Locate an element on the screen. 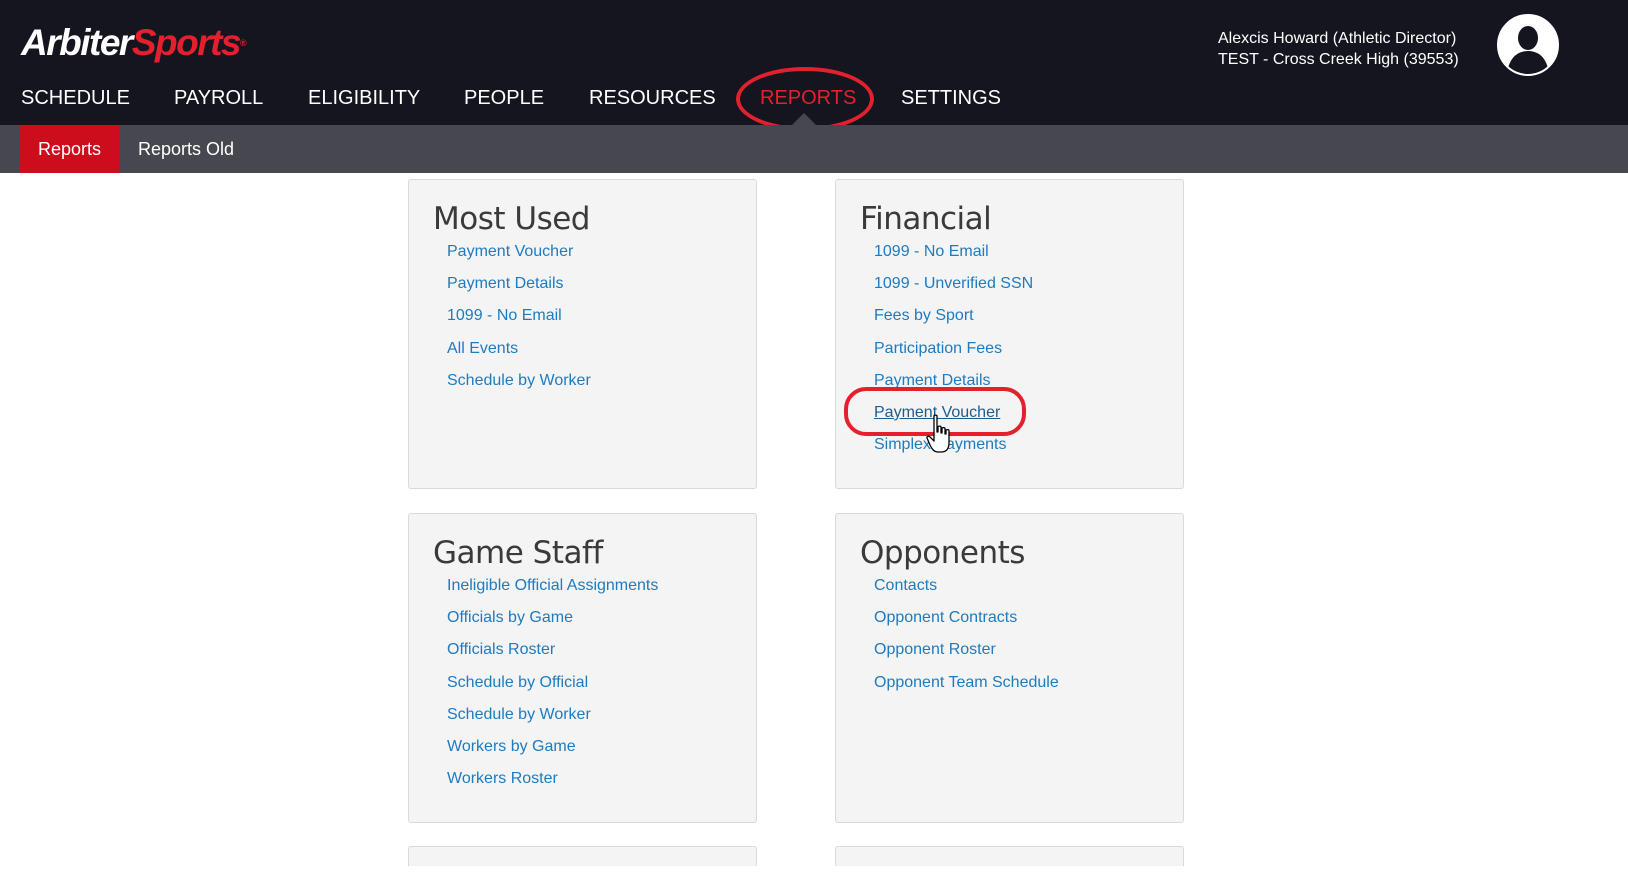 The width and height of the screenshot is (1628, 885). report-link-officials-by-game: Officials by Game is located at coordinates (510, 617).